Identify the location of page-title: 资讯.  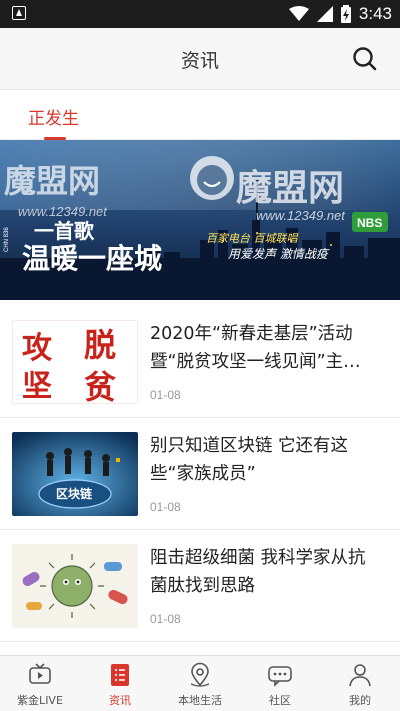
(199, 61).